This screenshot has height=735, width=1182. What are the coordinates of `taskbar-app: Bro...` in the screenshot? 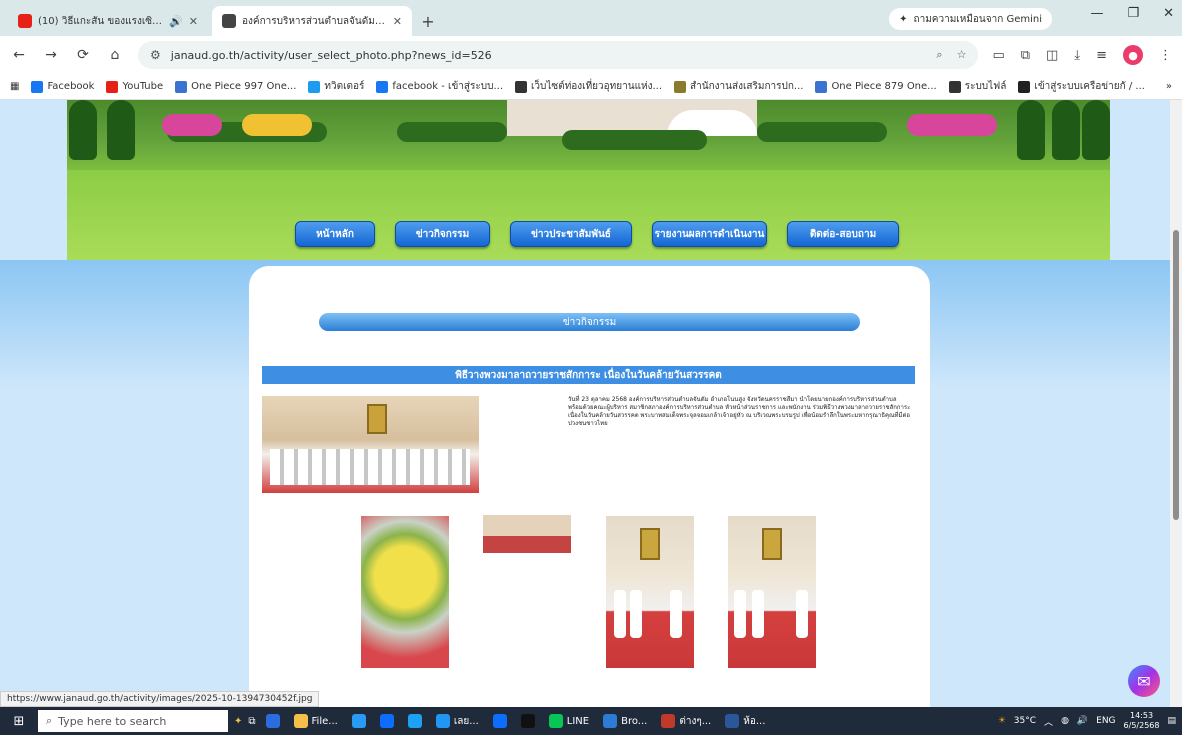 It's located at (625, 721).